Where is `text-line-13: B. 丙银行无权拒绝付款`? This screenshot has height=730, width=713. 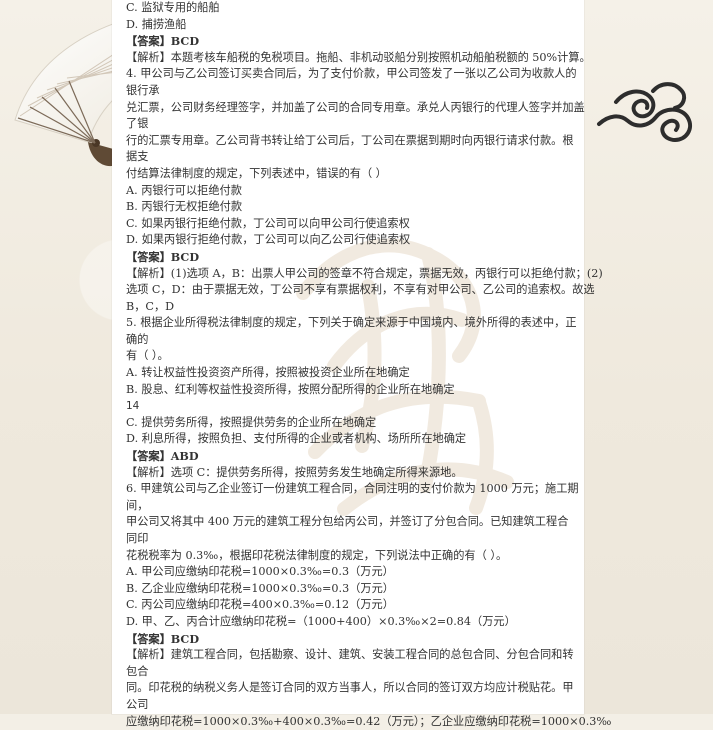
text-line-13: B. 丙银行无权拒绝付款 is located at coordinates (184, 207).